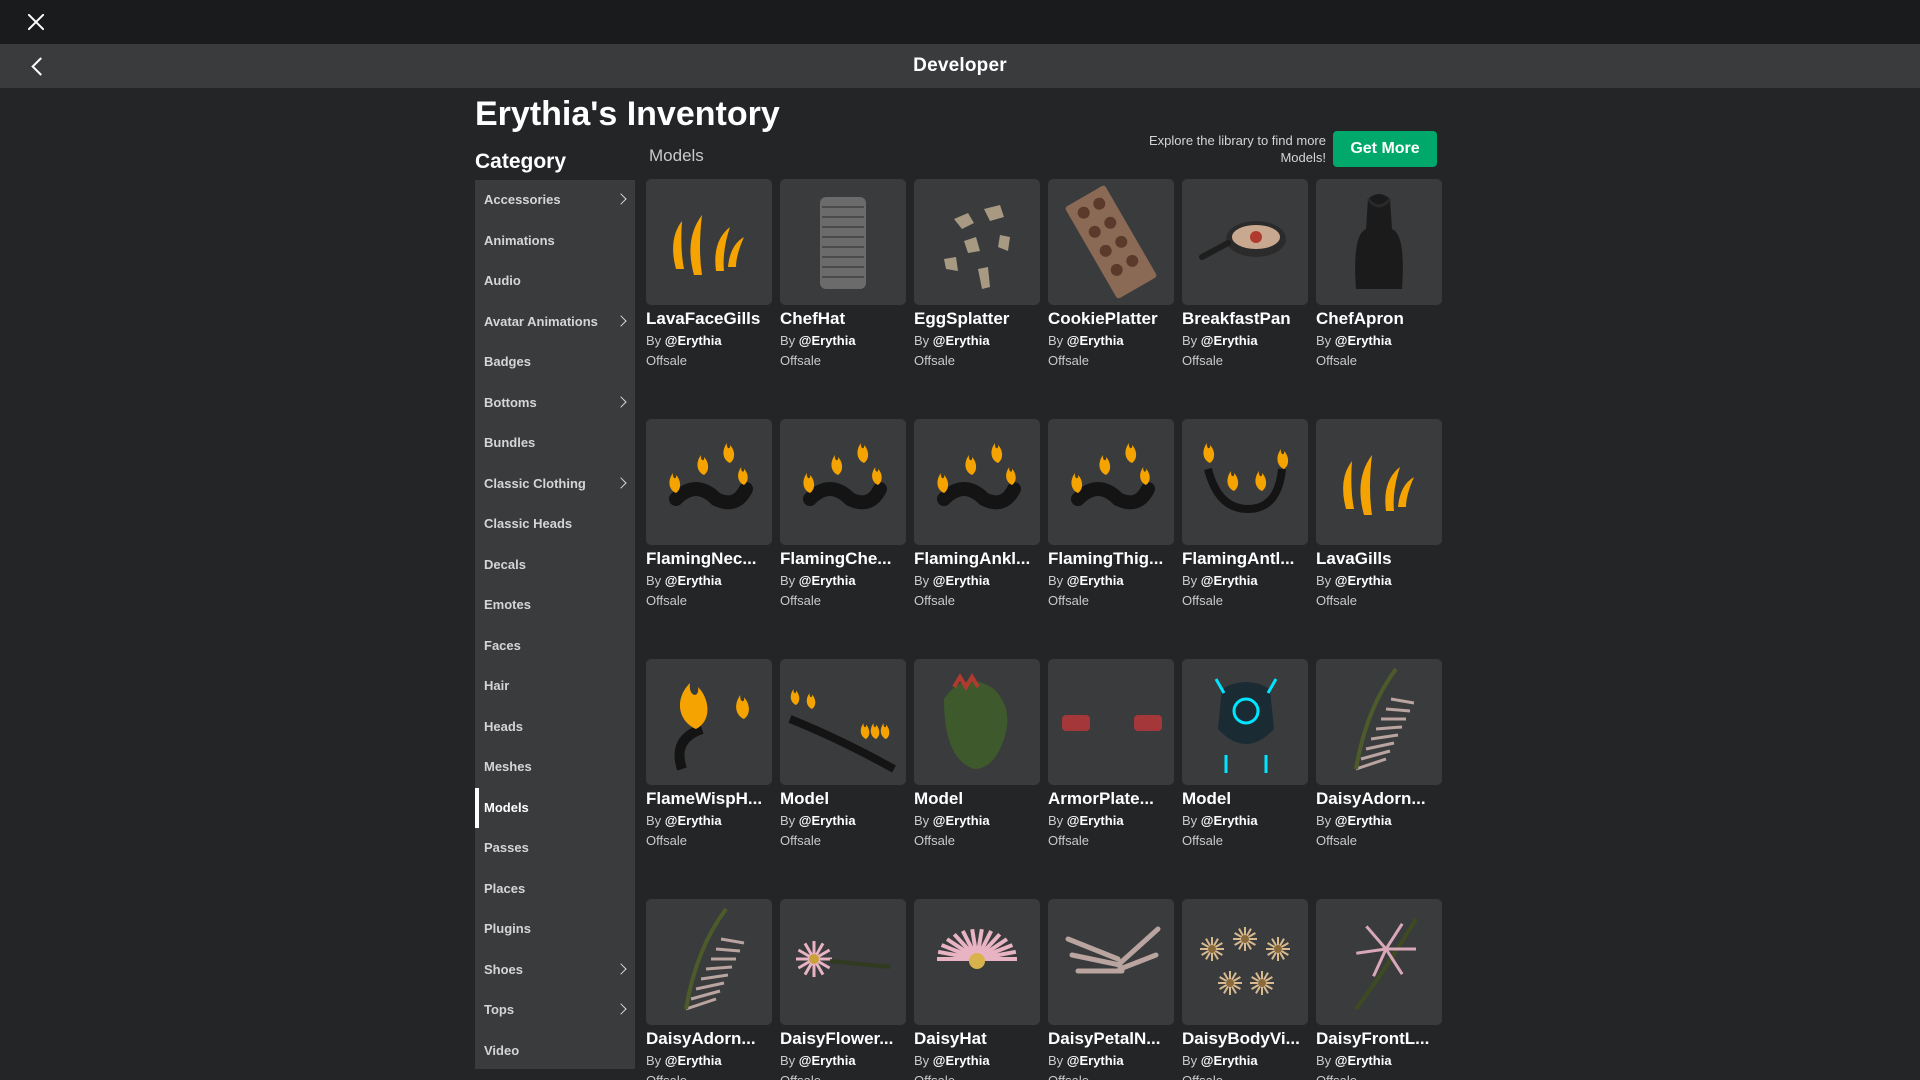 This screenshot has width=1920, height=1080. I want to click on sidebar-item-avatar-animations: Avatar Animations, so click(555, 322).